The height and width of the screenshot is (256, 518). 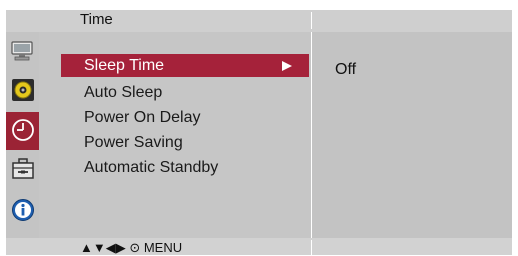 I want to click on monitor-icon, so click(x=22, y=53).